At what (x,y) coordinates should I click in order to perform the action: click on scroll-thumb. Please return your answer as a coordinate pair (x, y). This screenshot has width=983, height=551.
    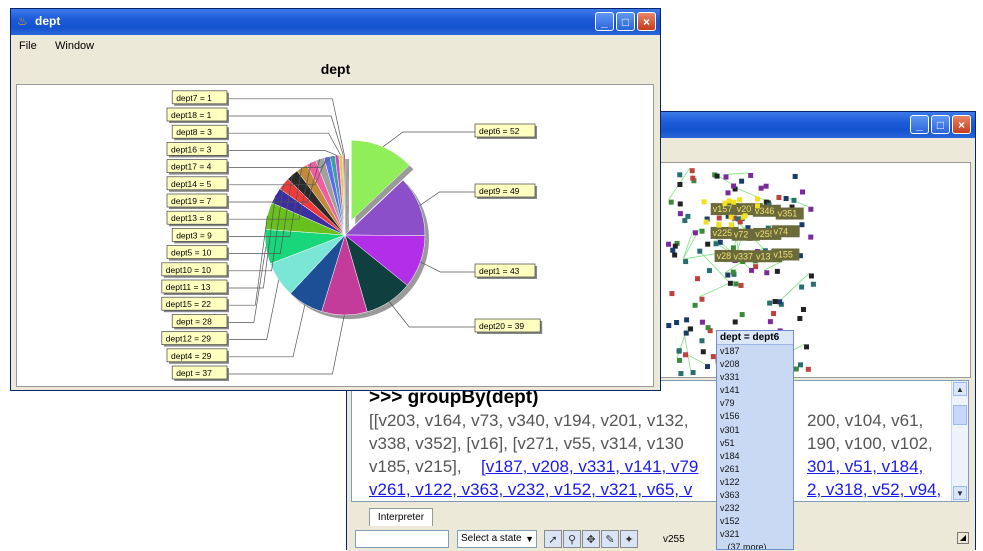
    Looking at the image, I should click on (960, 415).